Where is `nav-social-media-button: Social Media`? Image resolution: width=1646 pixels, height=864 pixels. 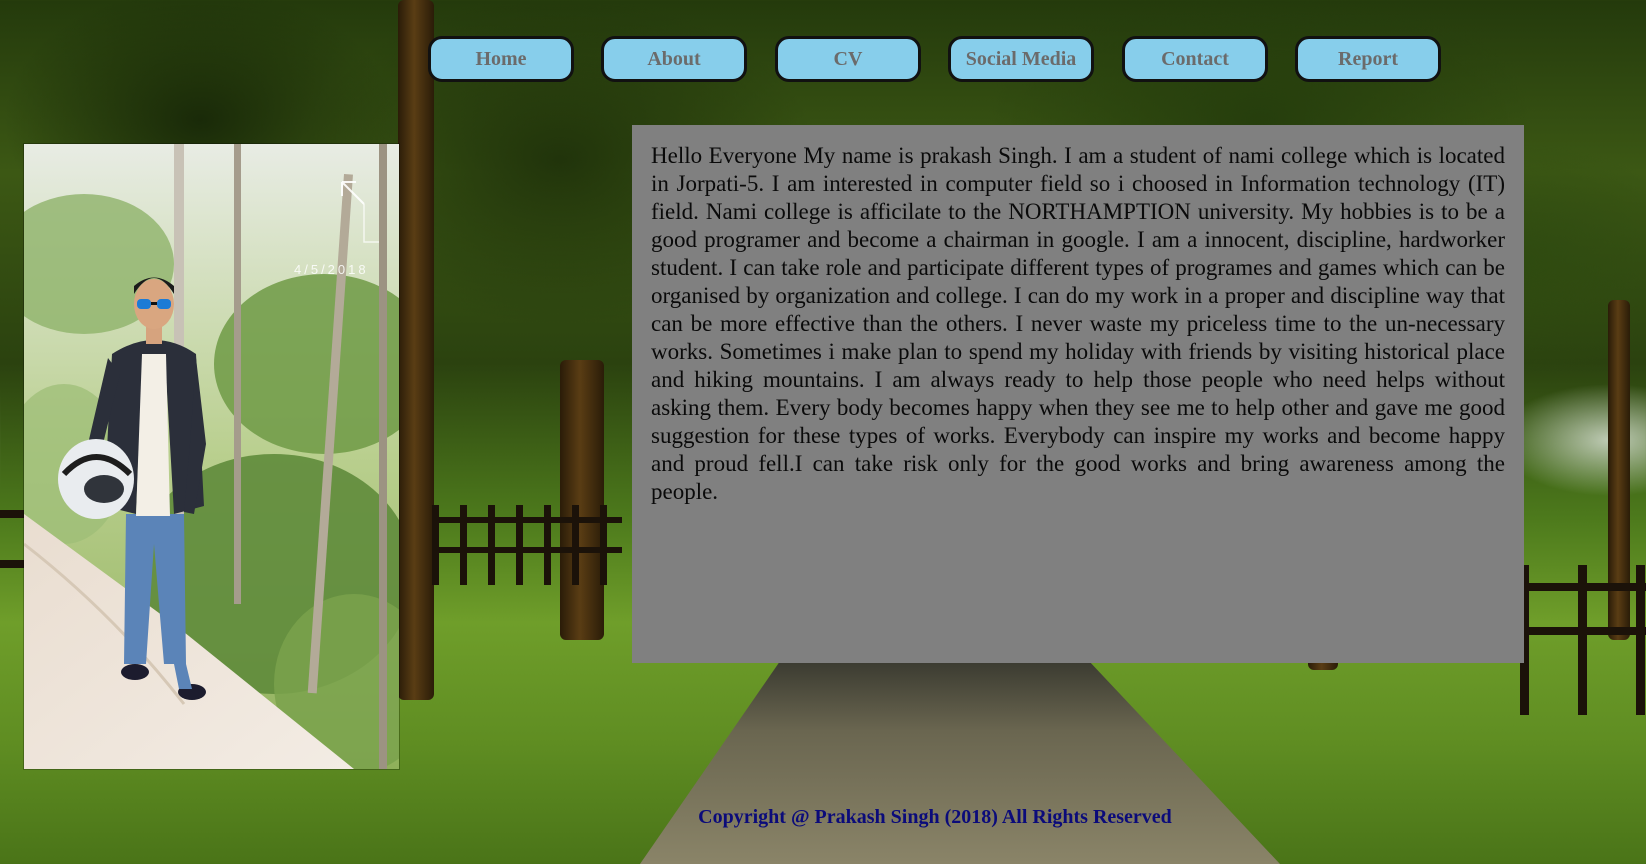 nav-social-media-button: Social Media is located at coordinates (1021, 59).